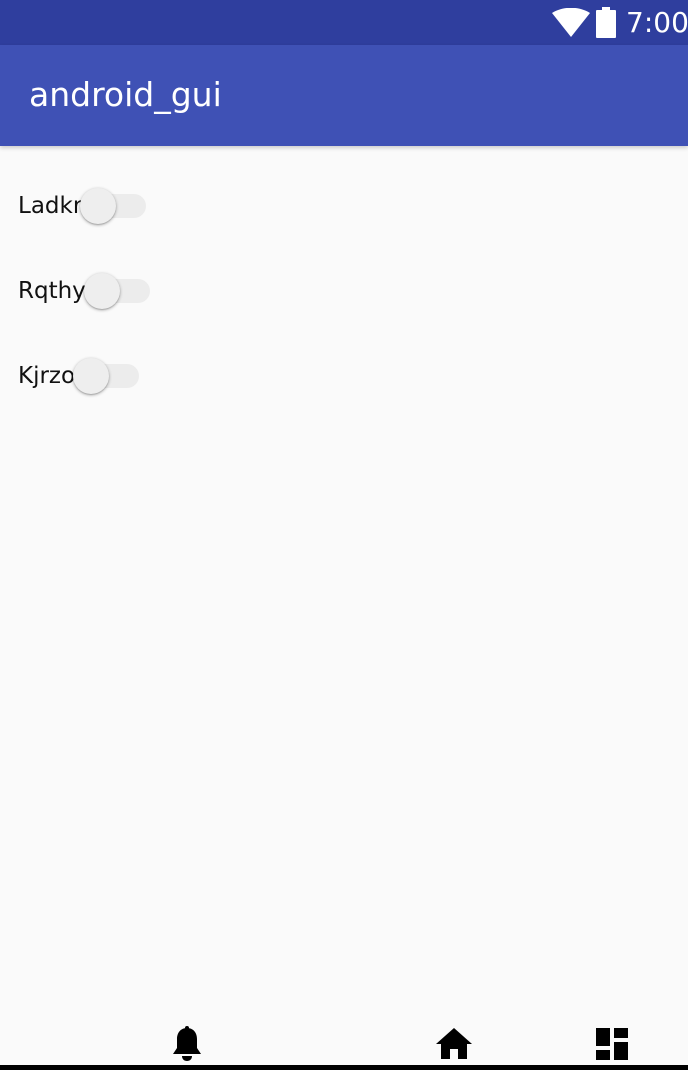 The height and width of the screenshot is (1070, 688). I want to click on dashboard-icon, so click(612, 1044).